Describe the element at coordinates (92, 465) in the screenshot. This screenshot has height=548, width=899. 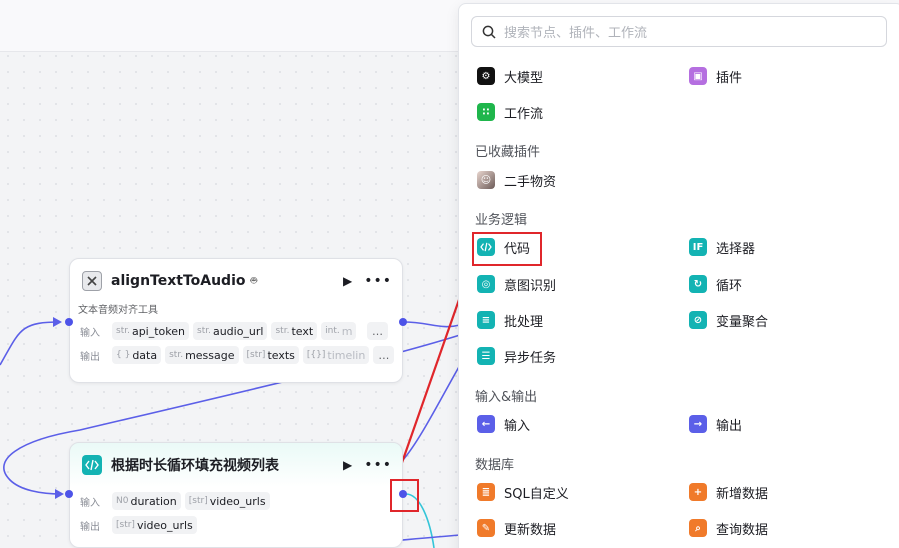
I see `code-icon` at that location.